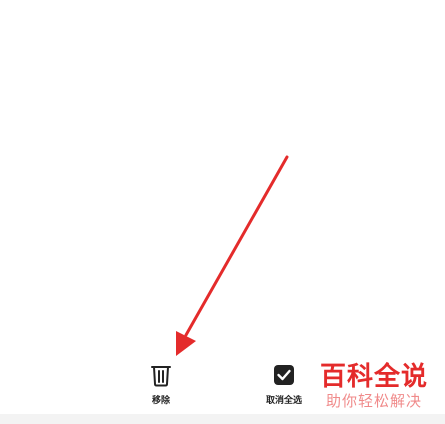 Image resolution: width=445 pixels, height=424 pixels. Describe the element at coordinates (284, 375) in the screenshot. I see `checked-box-icon` at that location.